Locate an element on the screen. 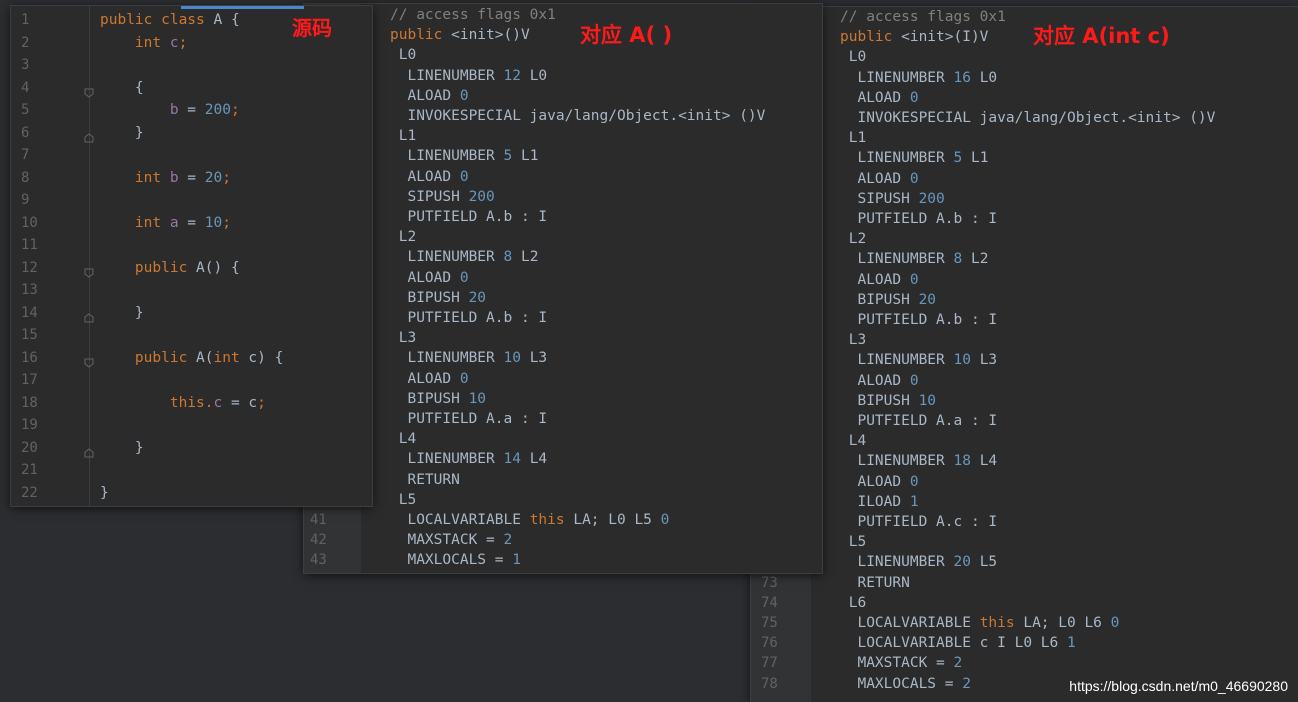 Image resolution: width=1298 pixels, height=702 pixels. line-number: 75 is located at coordinates (769, 623).